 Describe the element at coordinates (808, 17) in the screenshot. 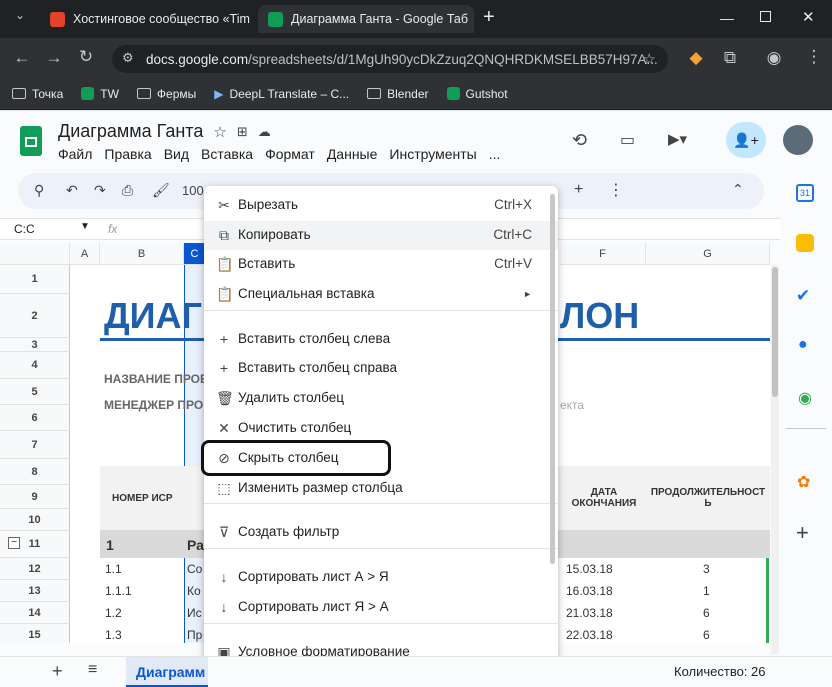

I see `close-window-icon: ✕` at that location.